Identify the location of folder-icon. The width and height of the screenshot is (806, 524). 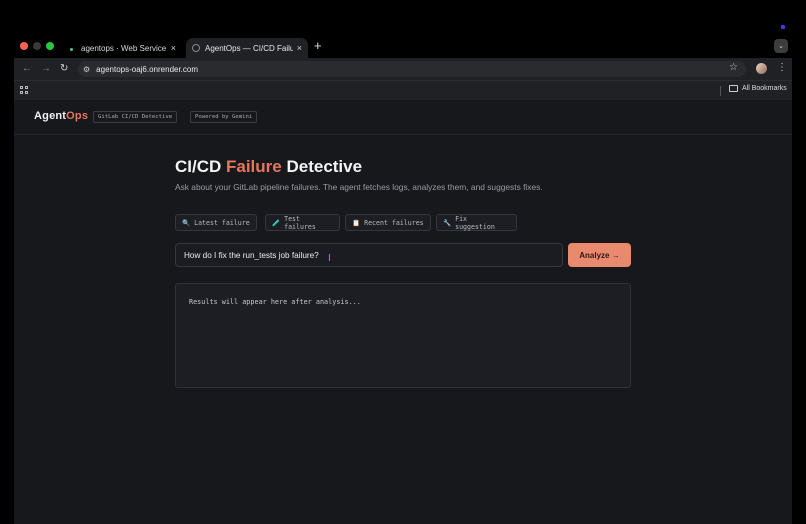
(733, 88).